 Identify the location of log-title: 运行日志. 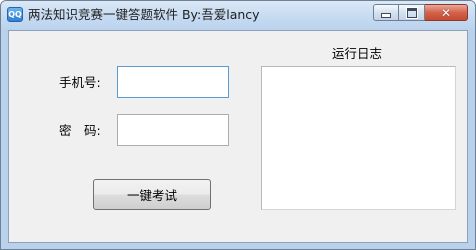
(357, 53).